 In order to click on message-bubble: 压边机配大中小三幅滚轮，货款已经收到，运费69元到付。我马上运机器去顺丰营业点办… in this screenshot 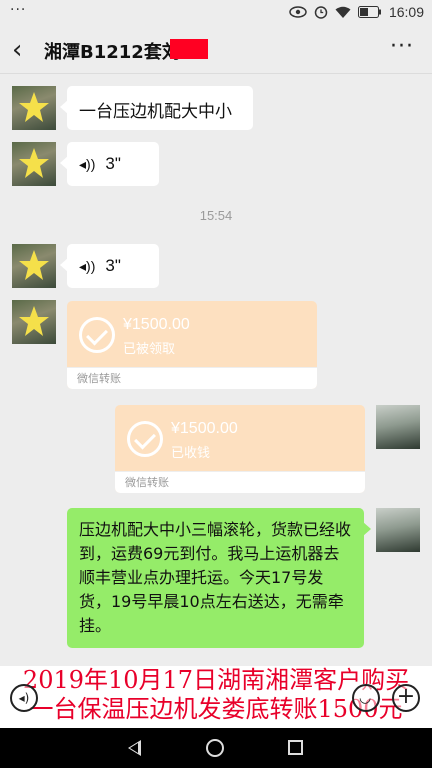, I will do `click(219, 578)`.